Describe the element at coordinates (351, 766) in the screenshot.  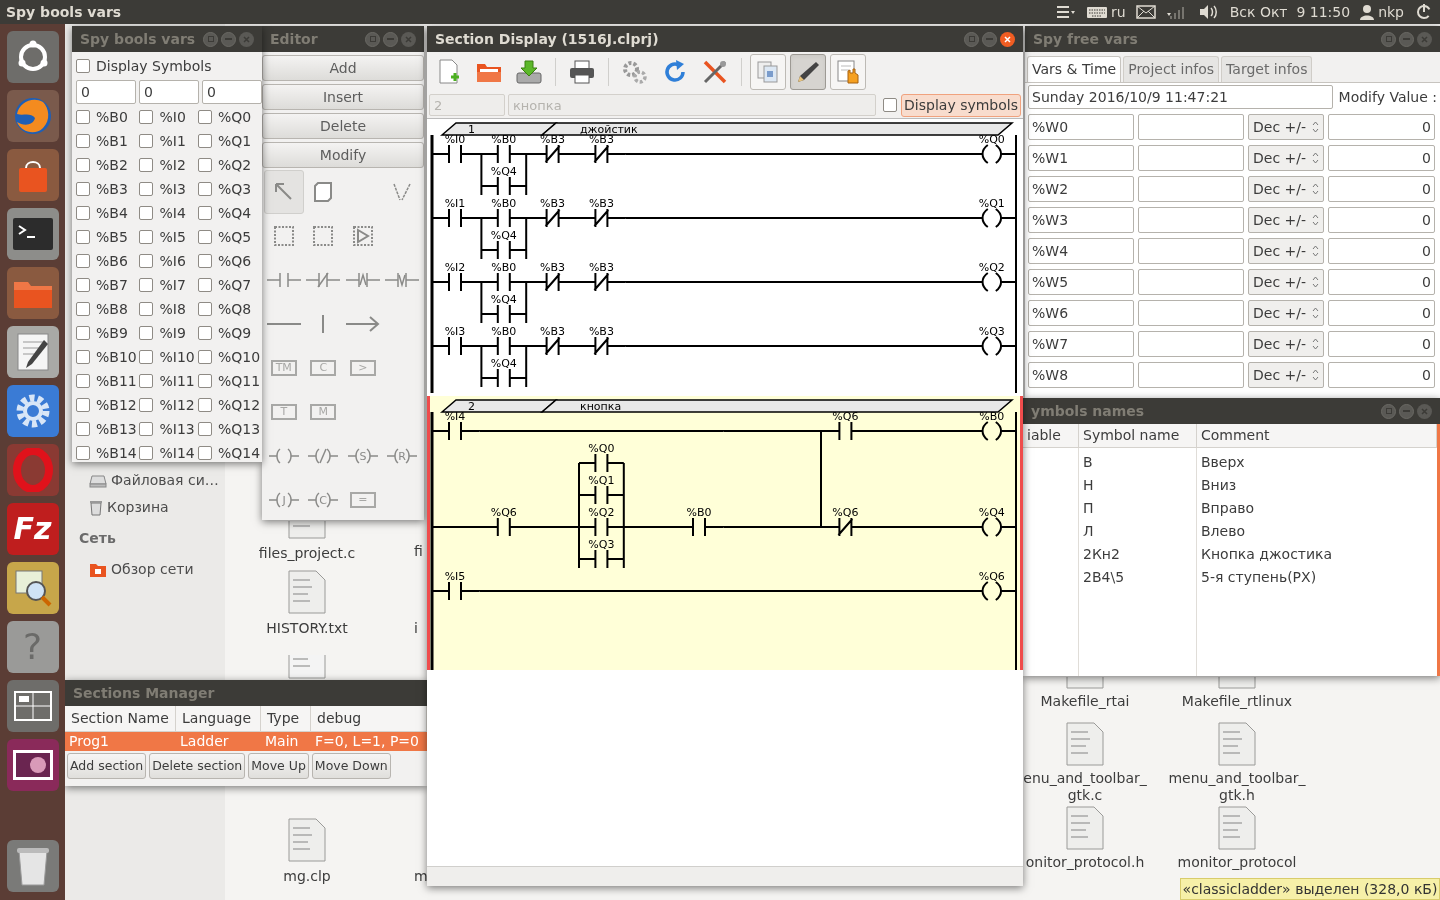
I see `section-button: Move Down` at that location.